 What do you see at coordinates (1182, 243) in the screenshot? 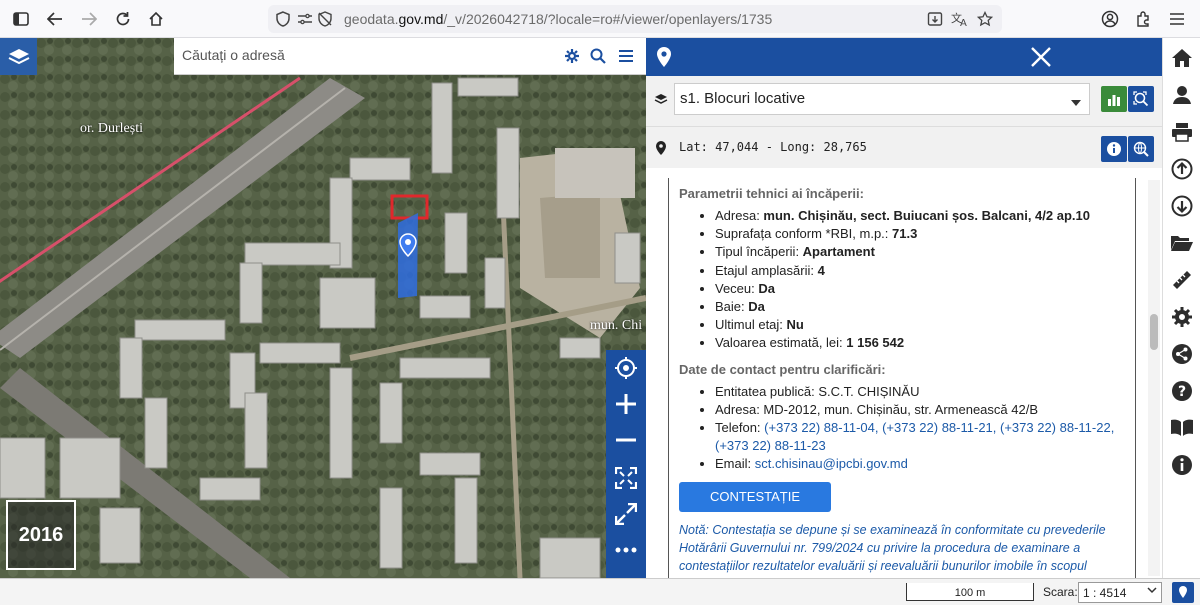
I see `folder-open-icon` at bounding box center [1182, 243].